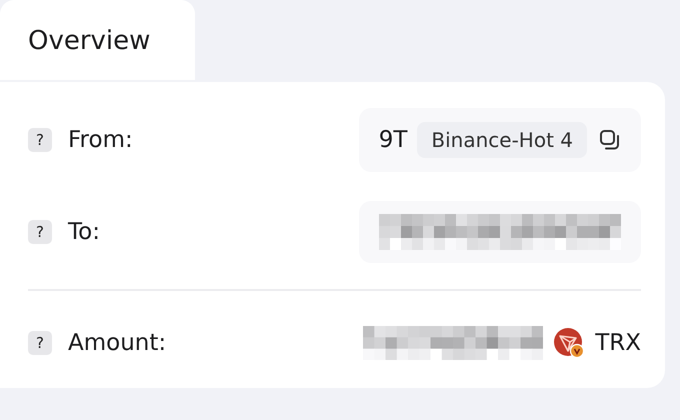  What do you see at coordinates (502, 140) in the screenshot?
I see `address-tag: Binance-Hot 4` at bounding box center [502, 140].